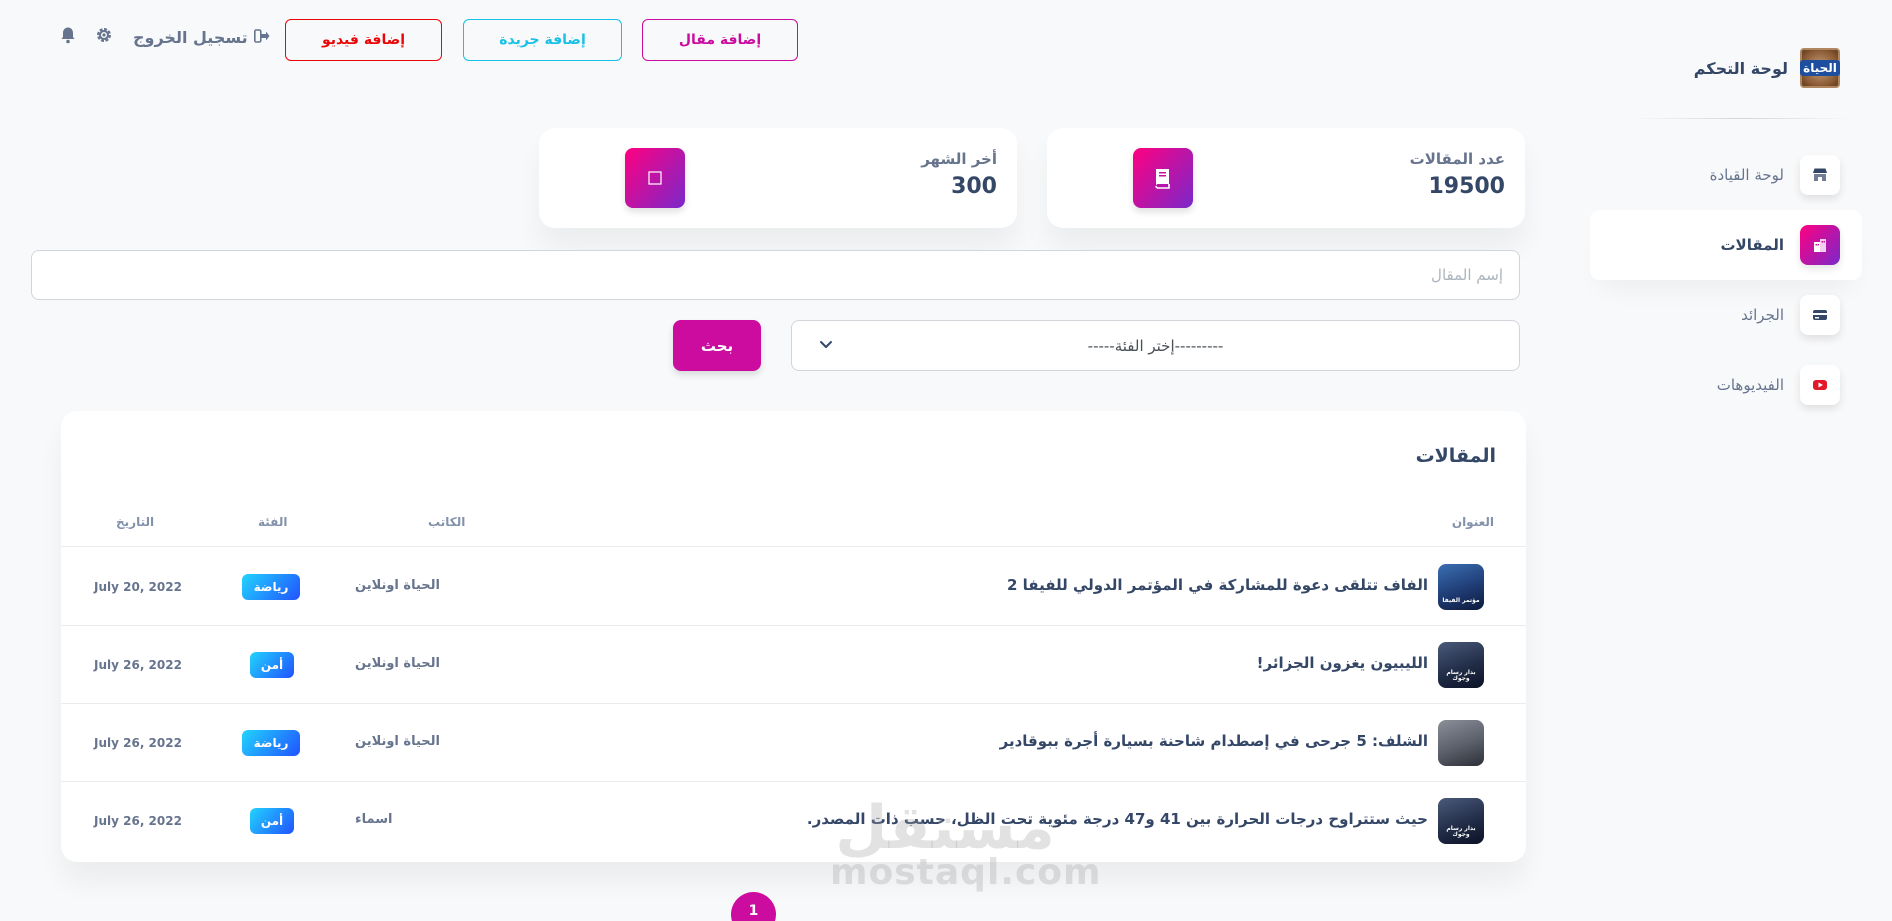  What do you see at coordinates (1461, 743) in the screenshot?
I see `article-thumbnail` at bounding box center [1461, 743].